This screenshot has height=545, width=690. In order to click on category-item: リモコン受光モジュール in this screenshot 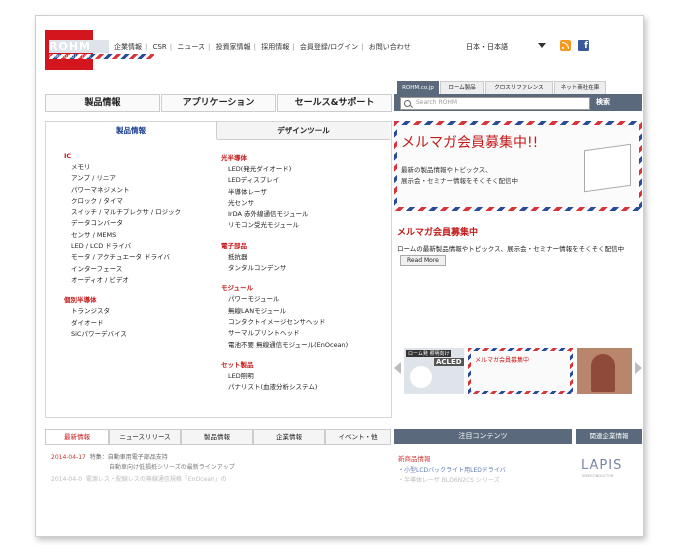, I will do `click(284, 225)`.